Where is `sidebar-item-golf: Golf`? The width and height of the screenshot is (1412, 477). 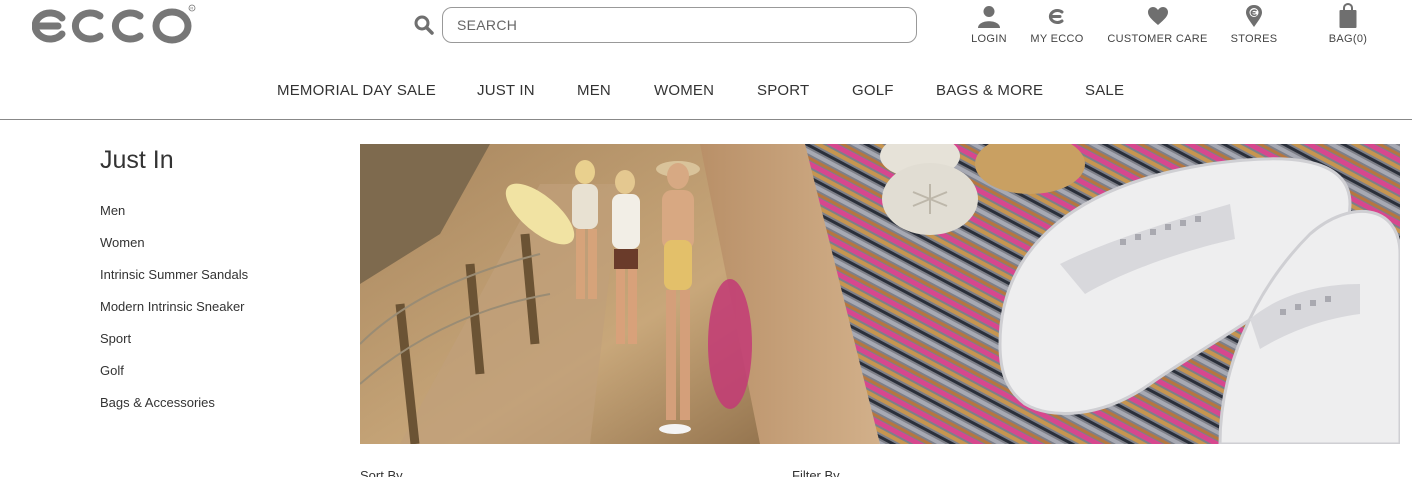
sidebar-item-golf: Golf is located at coordinates (174, 379).